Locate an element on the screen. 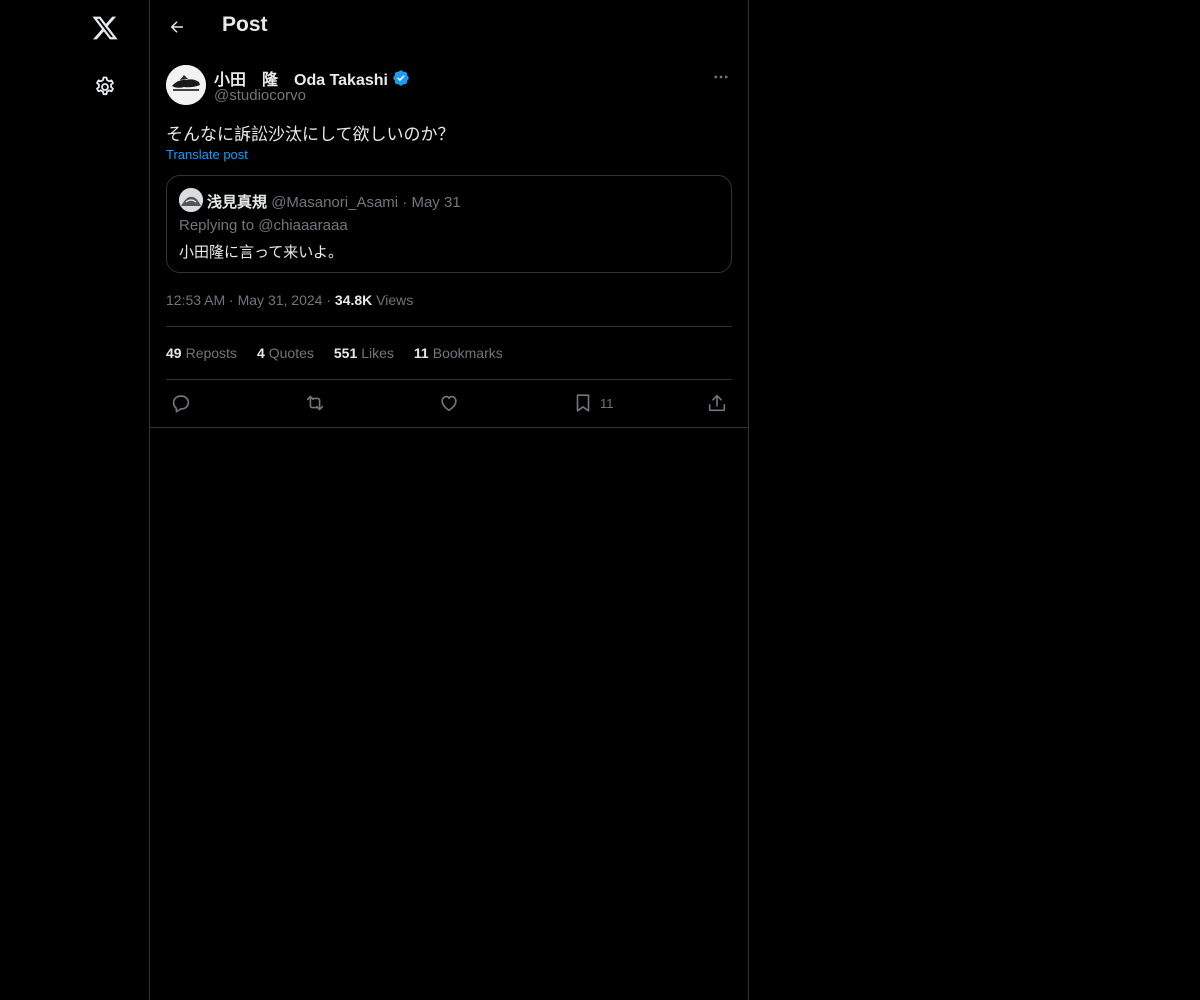 The image size is (1200, 1000). more-options-button is located at coordinates (721, 77).